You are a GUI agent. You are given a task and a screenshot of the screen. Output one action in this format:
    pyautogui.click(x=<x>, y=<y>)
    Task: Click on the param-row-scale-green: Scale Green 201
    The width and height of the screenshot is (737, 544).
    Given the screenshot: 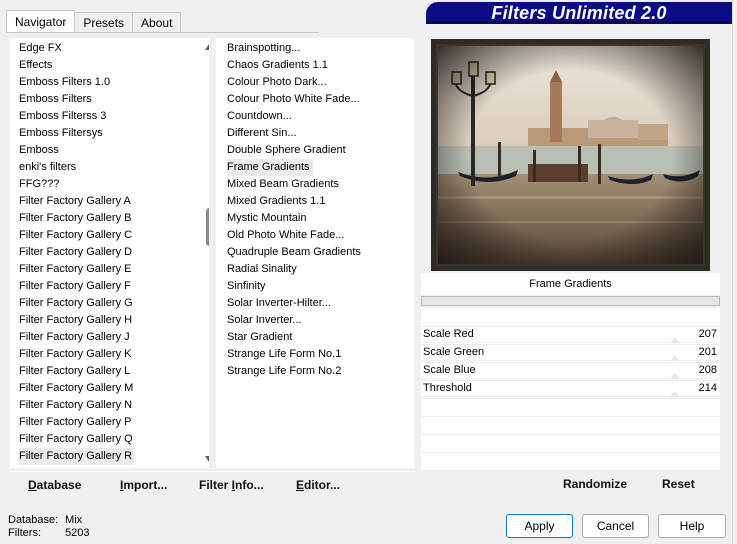 What is the action you would take?
    pyautogui.click(x=570, y=352)
    